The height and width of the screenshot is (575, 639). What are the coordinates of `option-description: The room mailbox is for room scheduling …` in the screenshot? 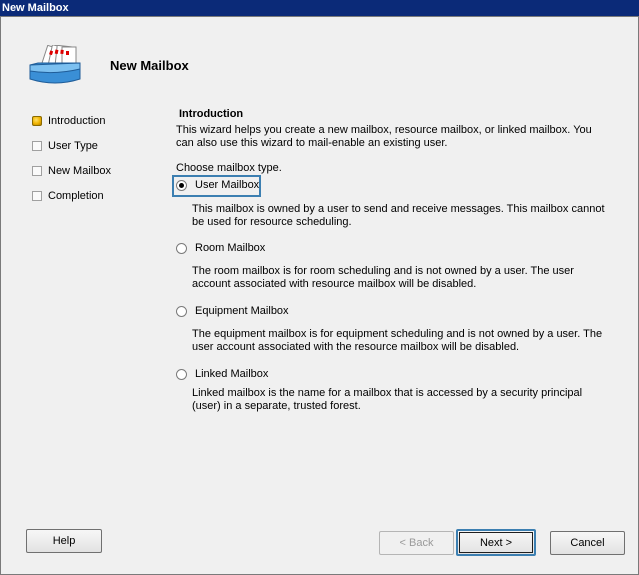 It's located at (383, 277).